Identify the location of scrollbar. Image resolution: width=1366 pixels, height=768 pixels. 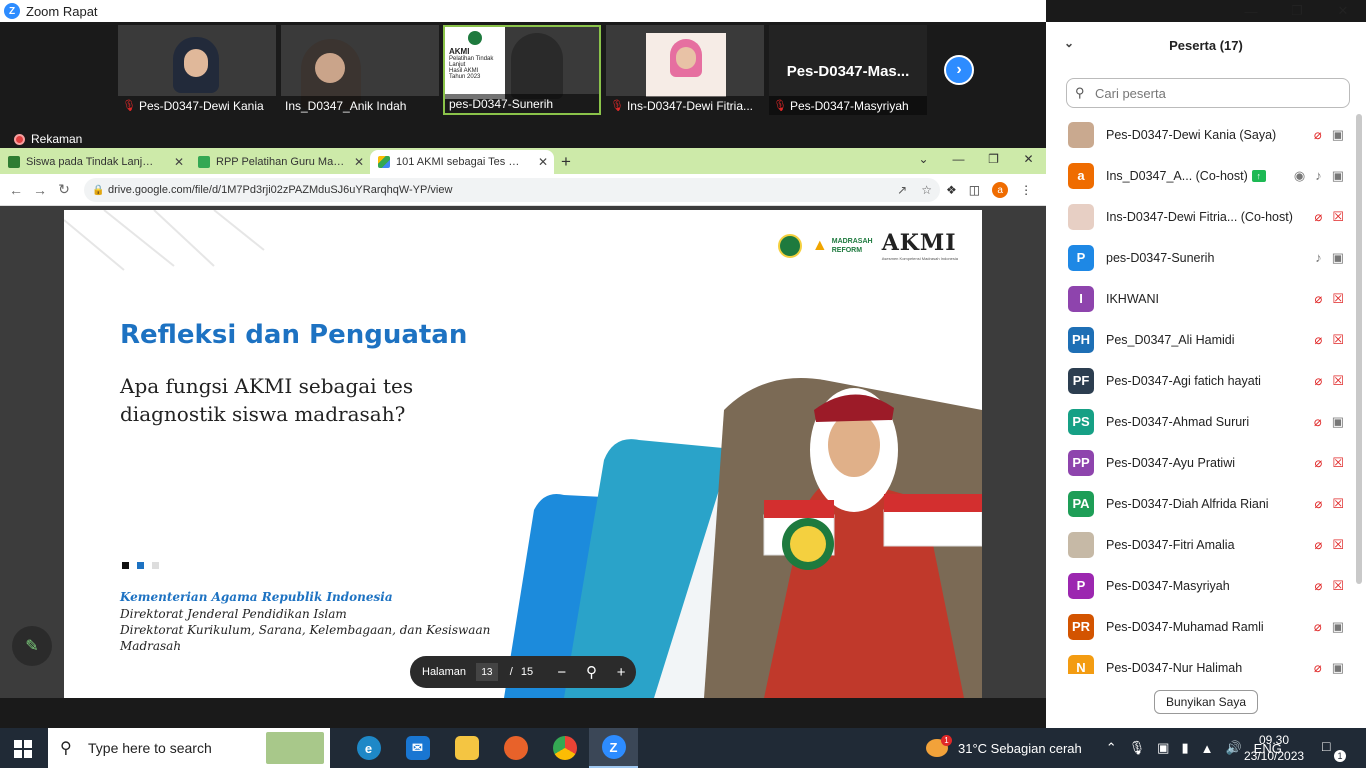
(1359, 349).